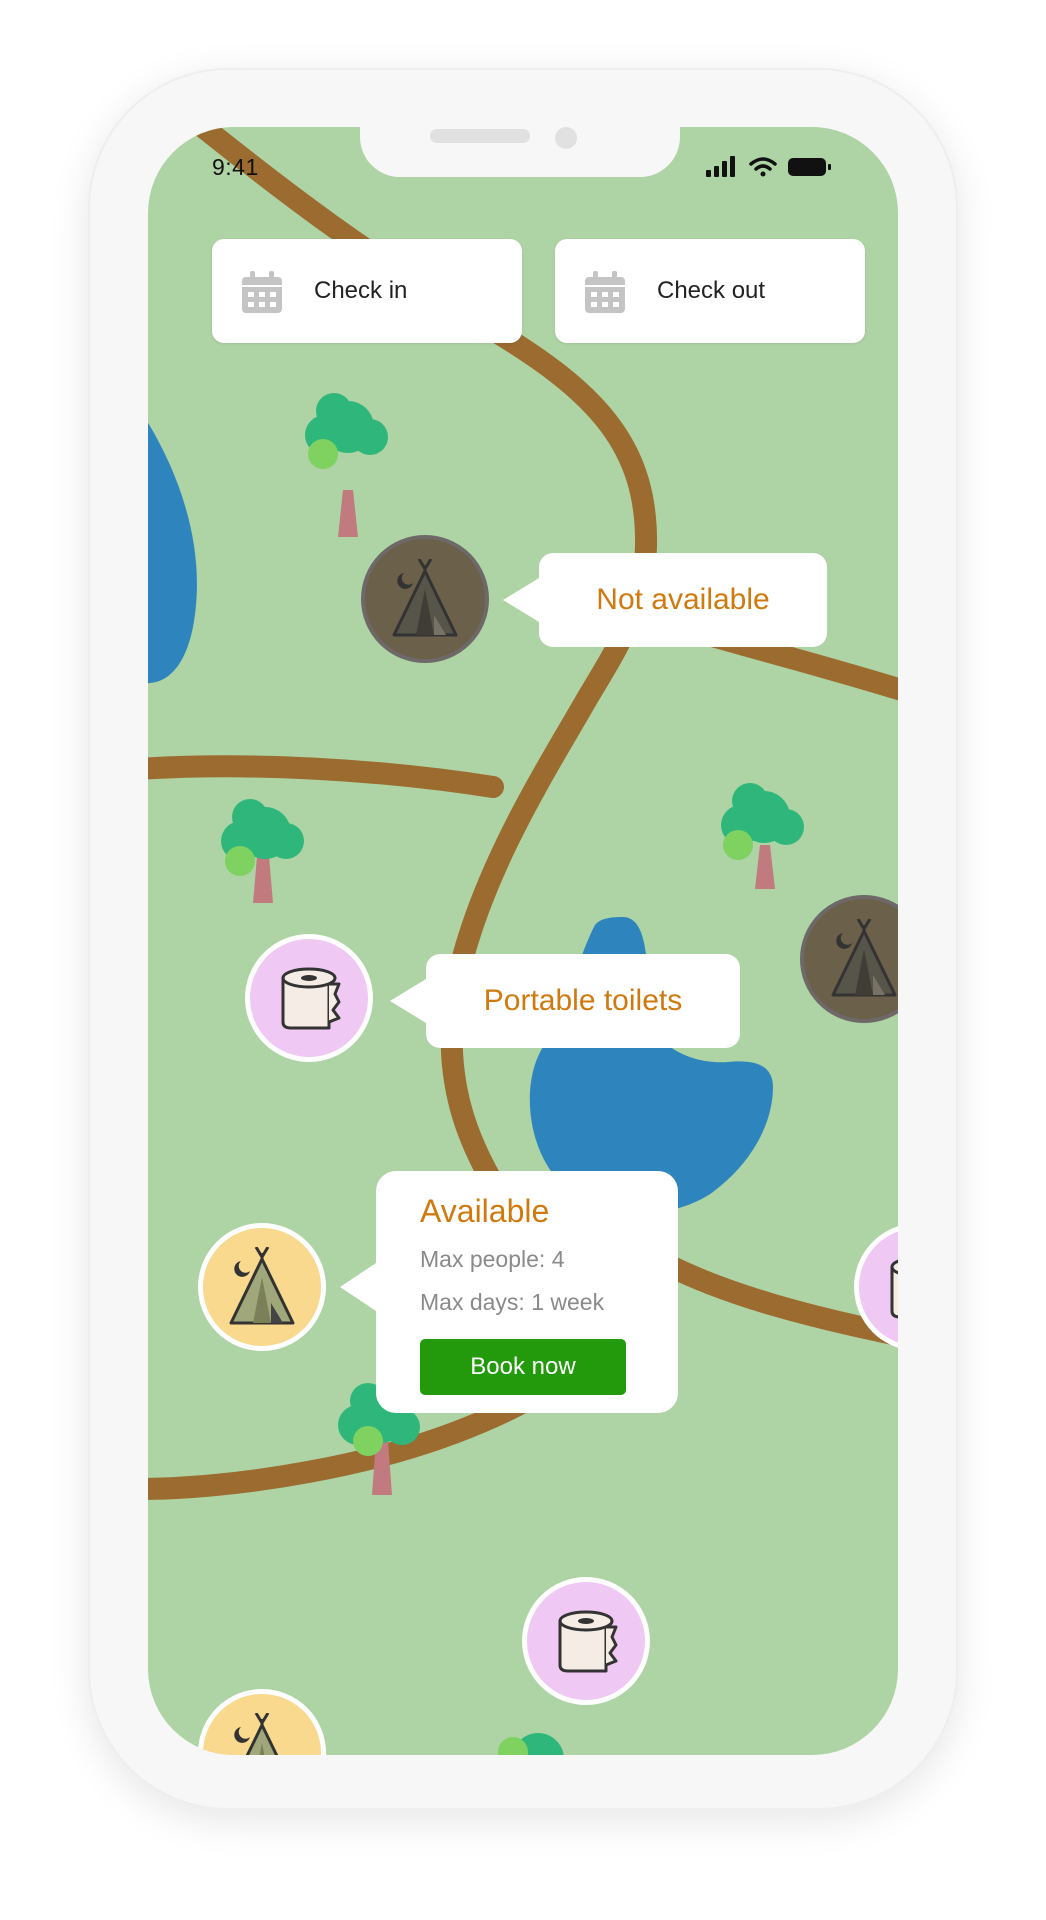  I want to click on speaker, so click(480, 136).